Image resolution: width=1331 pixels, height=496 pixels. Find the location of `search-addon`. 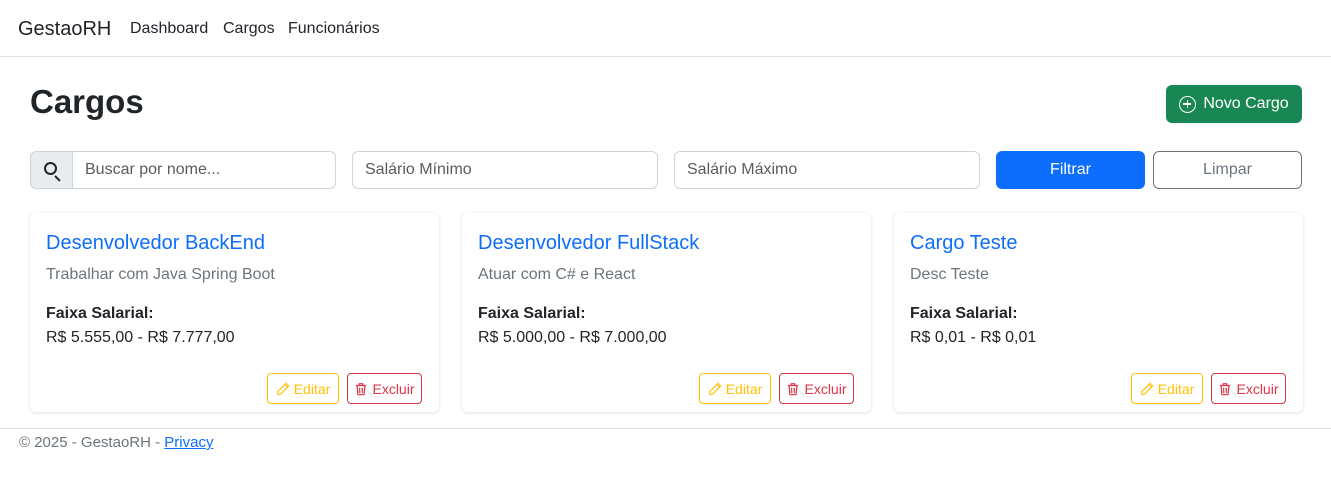

search-addon is located at coordinates (51, 170).